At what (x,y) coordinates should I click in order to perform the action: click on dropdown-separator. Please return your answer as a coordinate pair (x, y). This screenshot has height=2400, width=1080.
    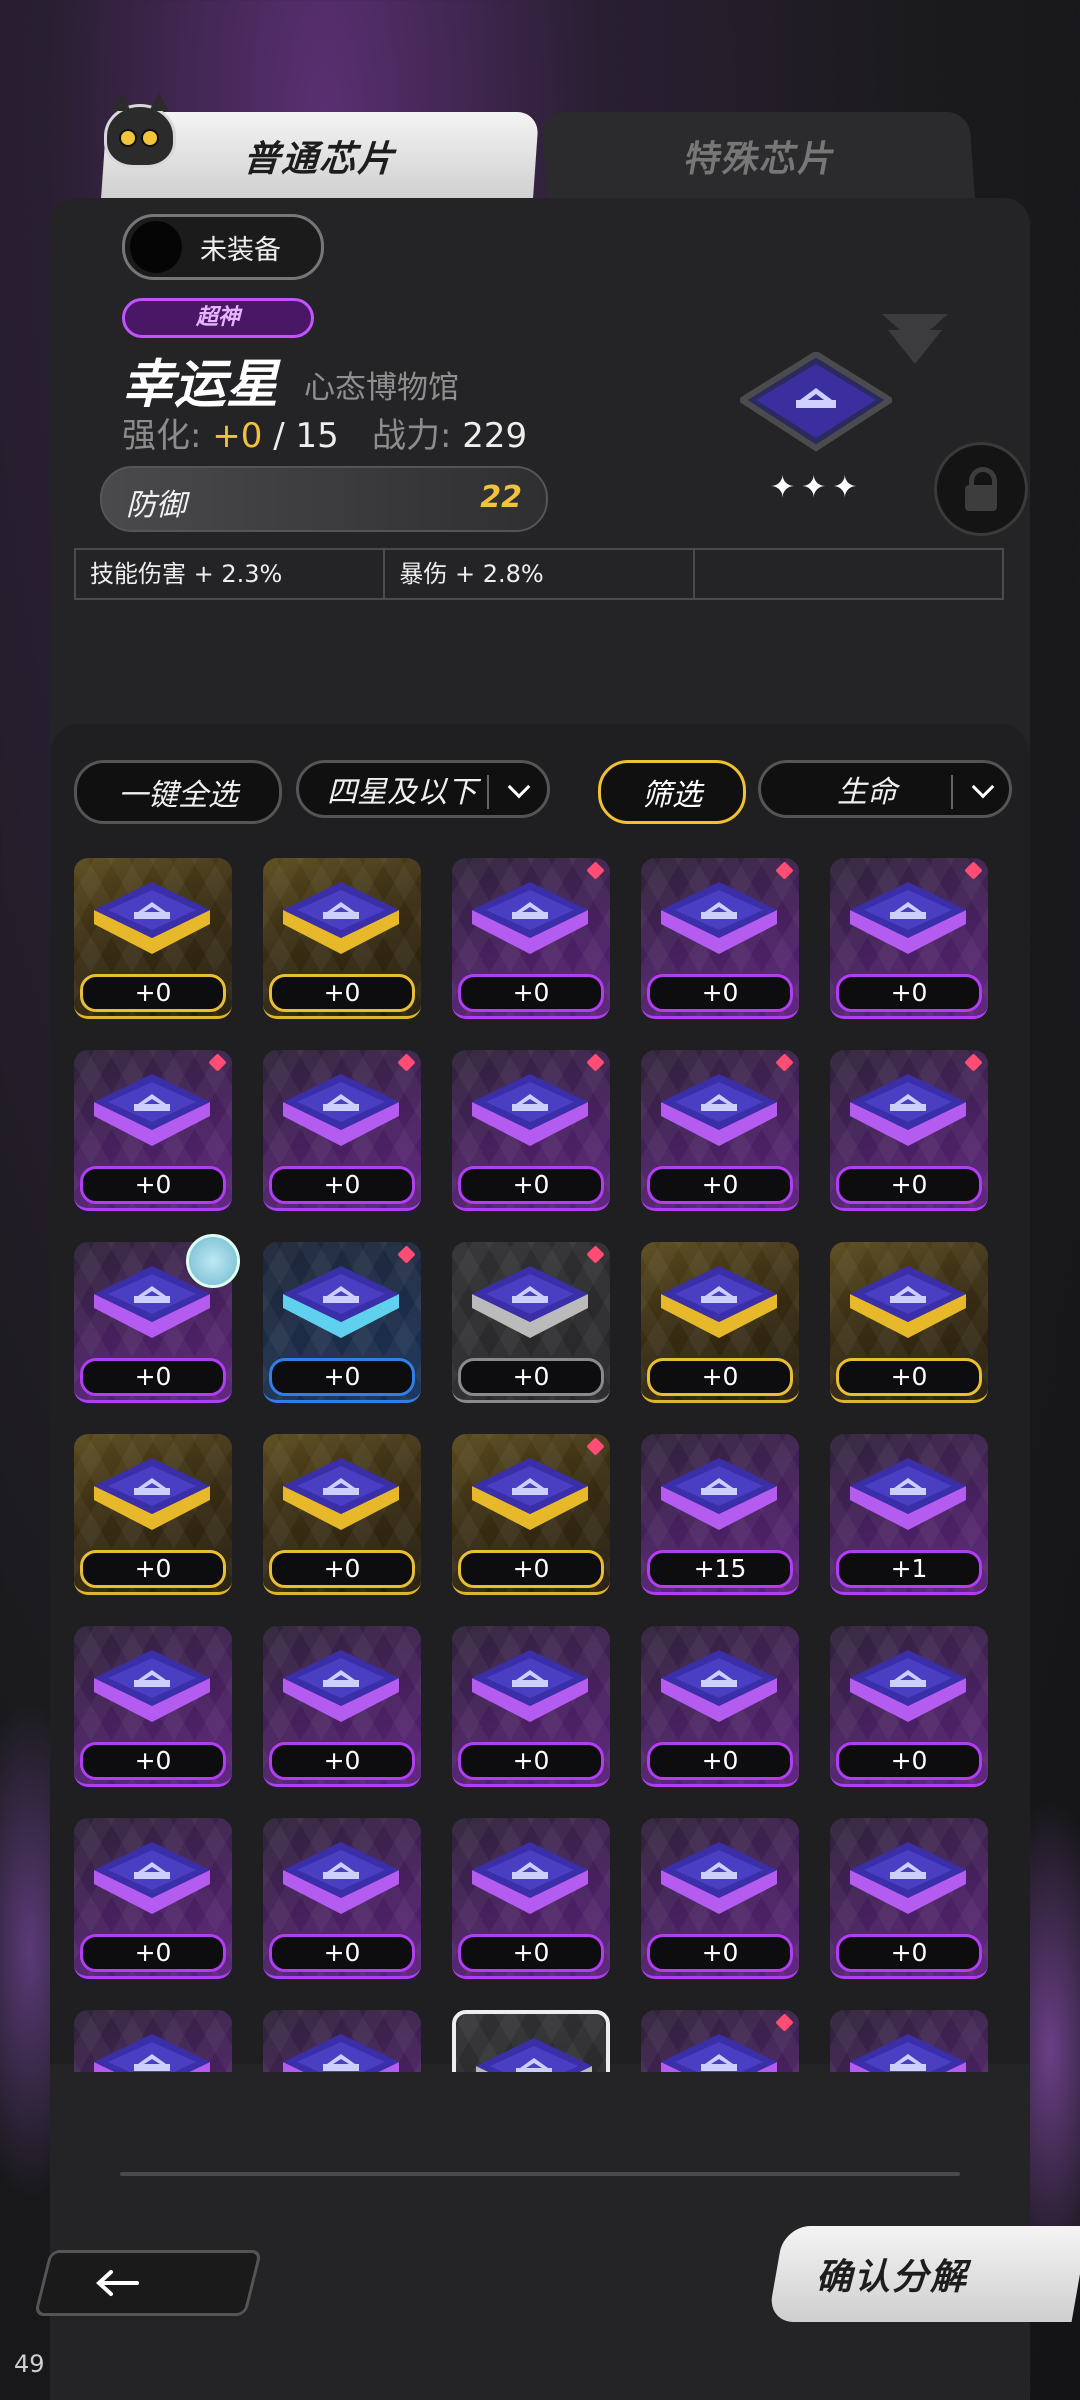
    Looking at the image, I should click on (952, 792).